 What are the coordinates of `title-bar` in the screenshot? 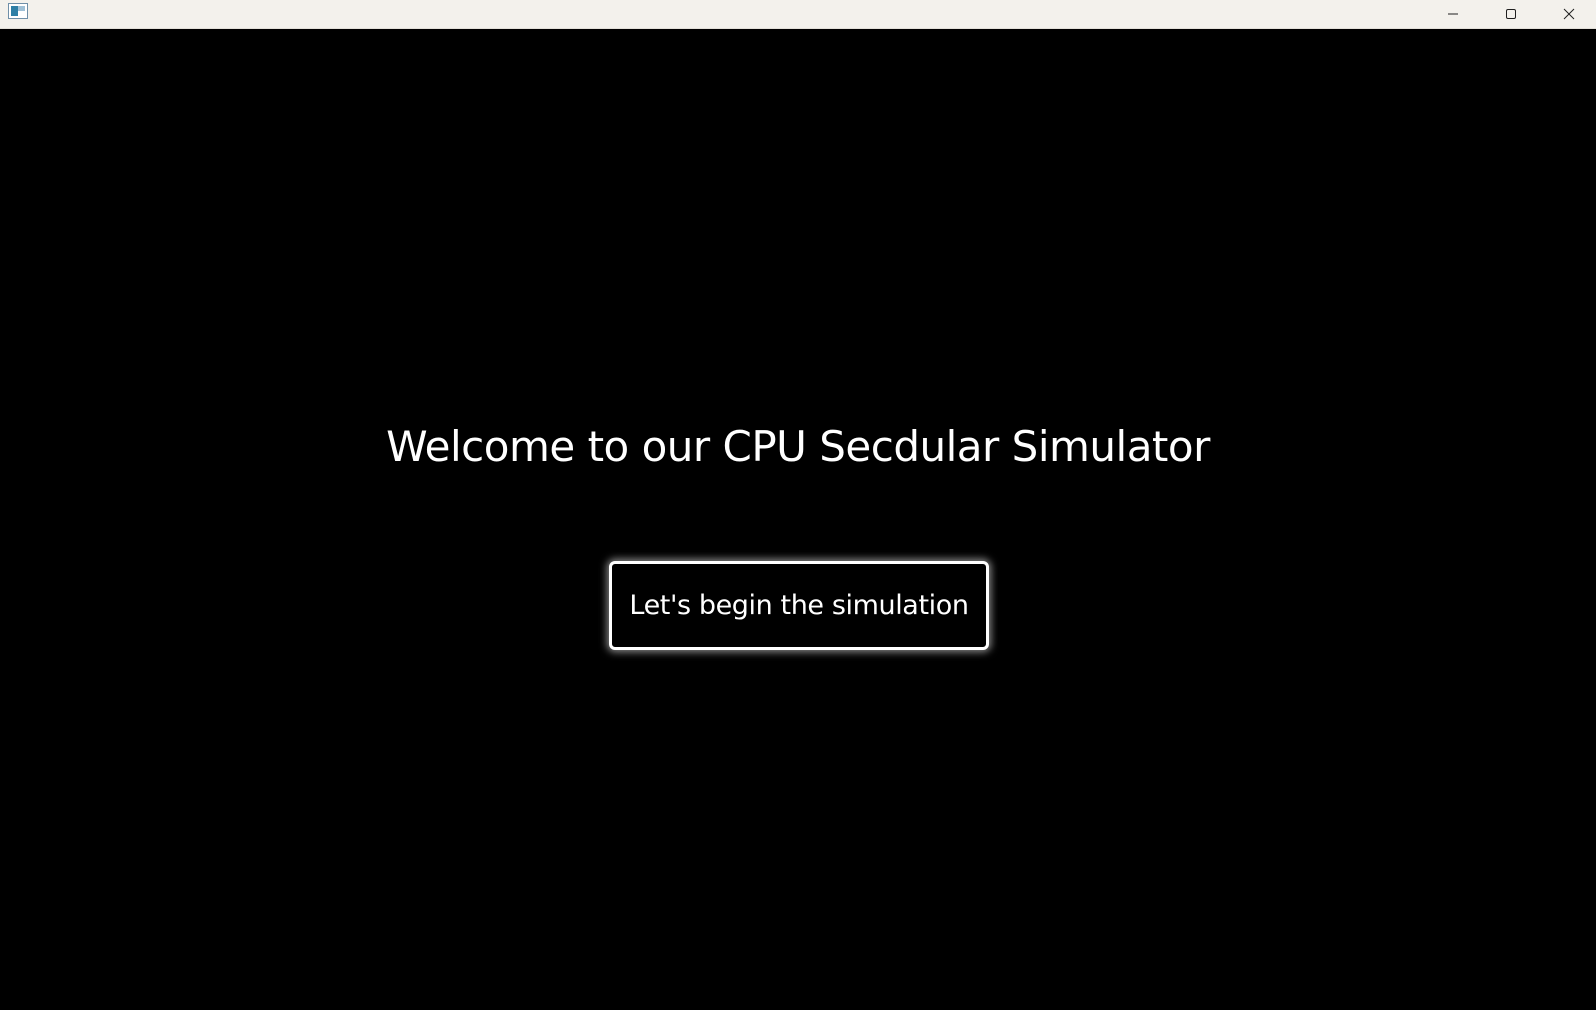 It's located at (798, 14).